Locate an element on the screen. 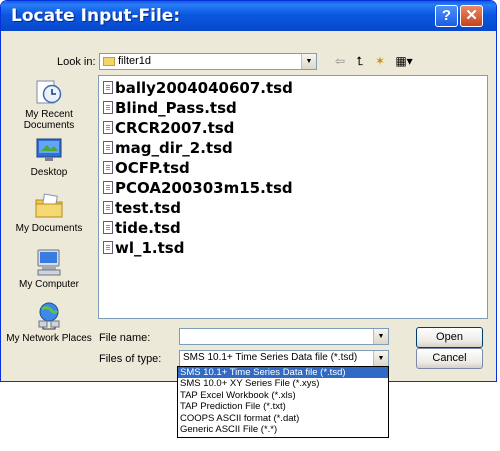 The height and width of the screenshot is (451, 500). cancel-button: Cancel is located at coordinates (449, 358).